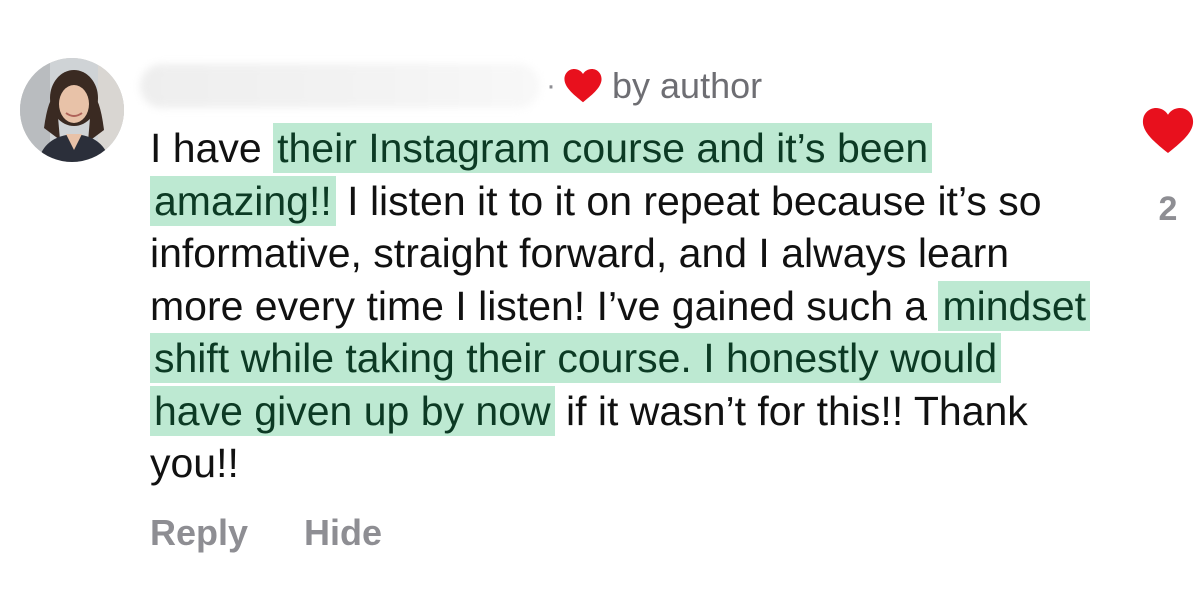 Image resolution: width=1200 pixels, height=600 pixels. I want to click on avatar, so click(72, 110).